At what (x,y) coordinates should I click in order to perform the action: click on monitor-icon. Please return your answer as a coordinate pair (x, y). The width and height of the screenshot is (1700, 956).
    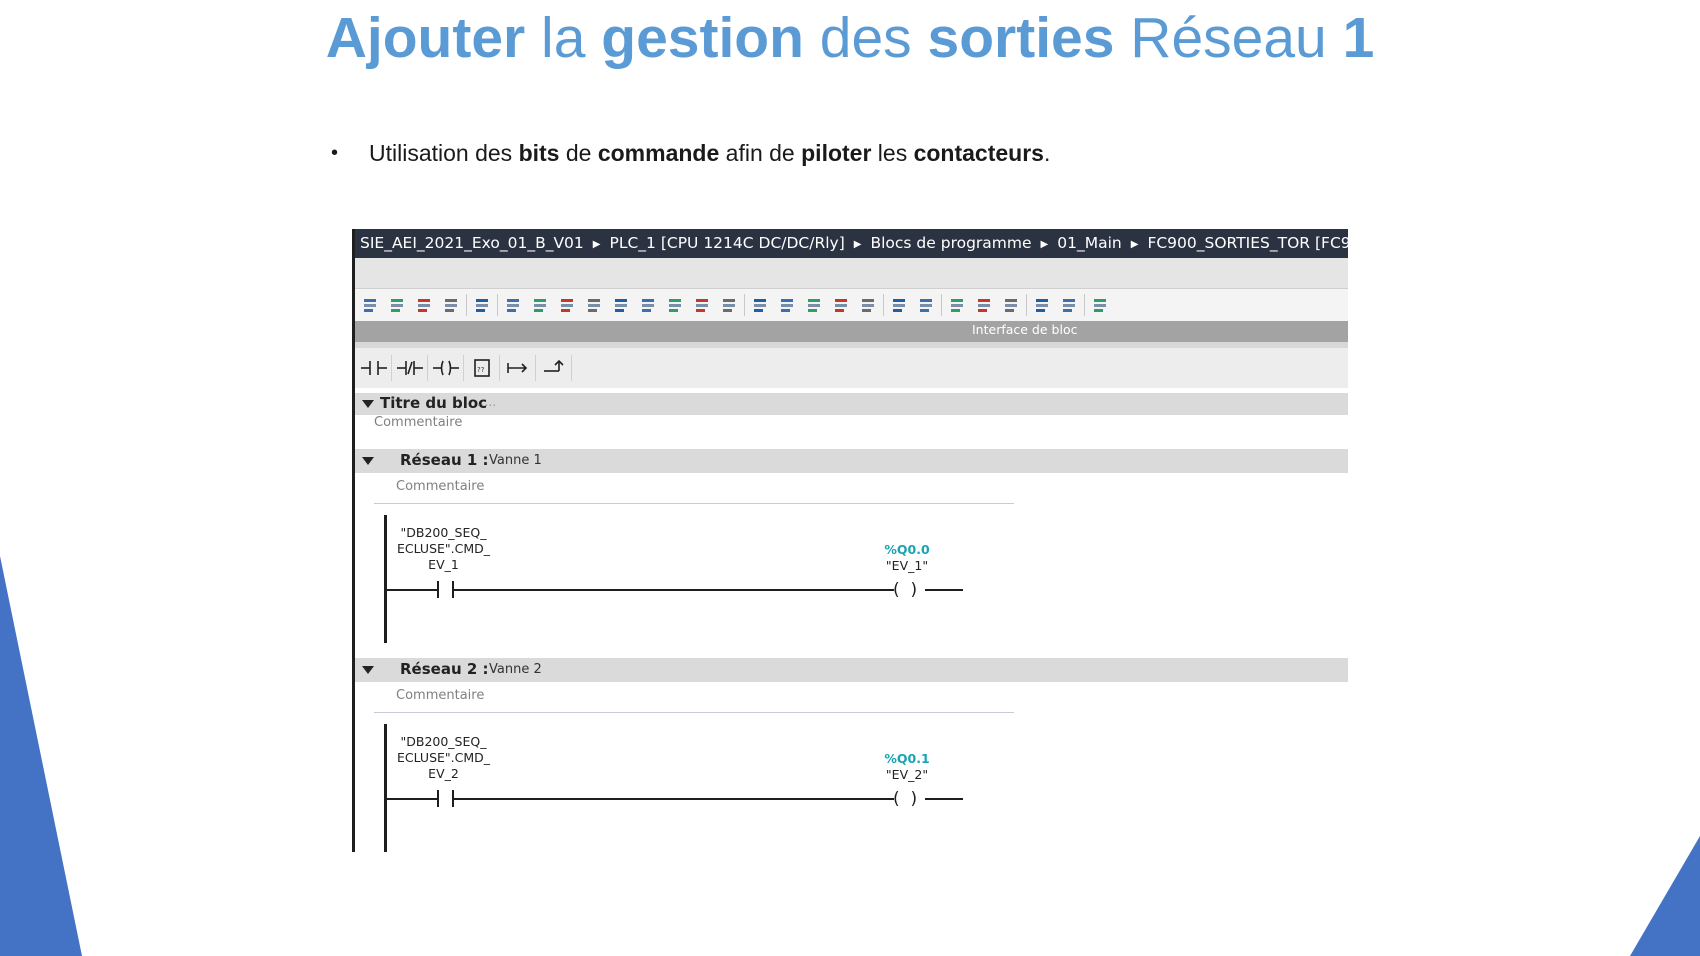
    Looking at the image, I should click on (483, 305).